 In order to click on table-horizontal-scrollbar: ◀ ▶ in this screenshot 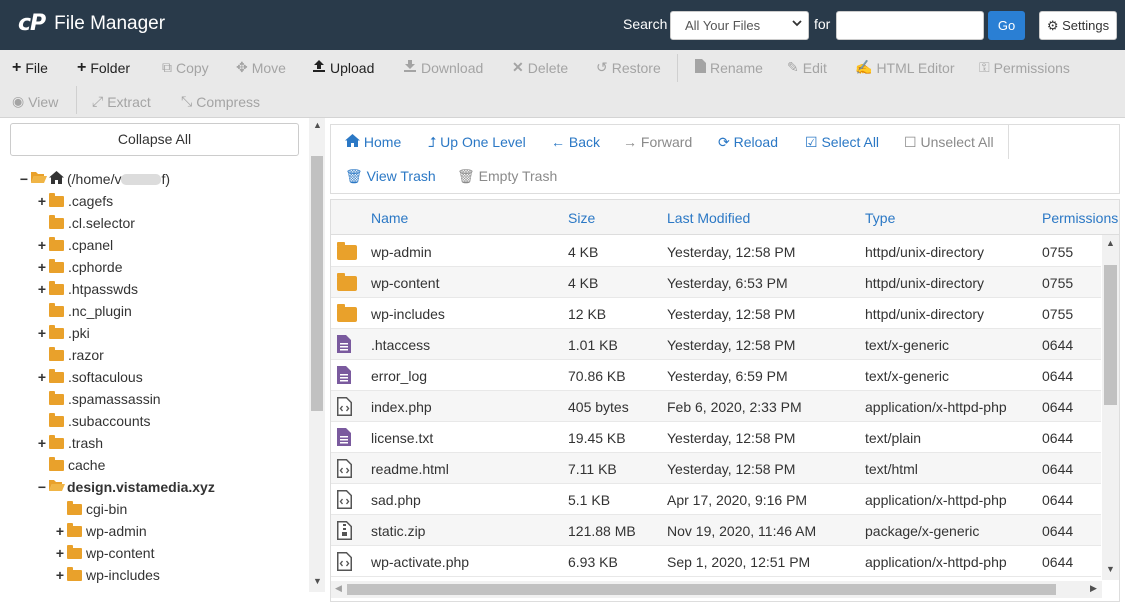, I will do `click(716, 589)`.